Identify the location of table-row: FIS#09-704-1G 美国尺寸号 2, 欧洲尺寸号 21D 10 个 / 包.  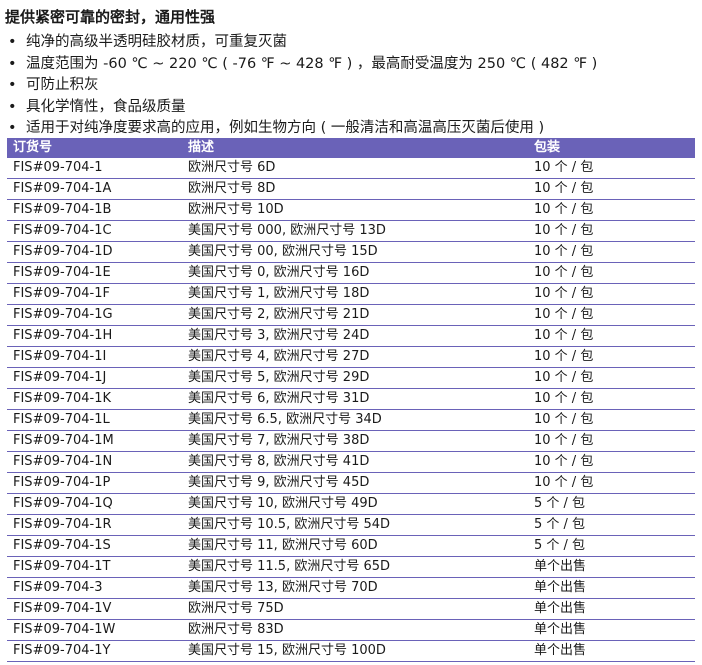
(351, 315).